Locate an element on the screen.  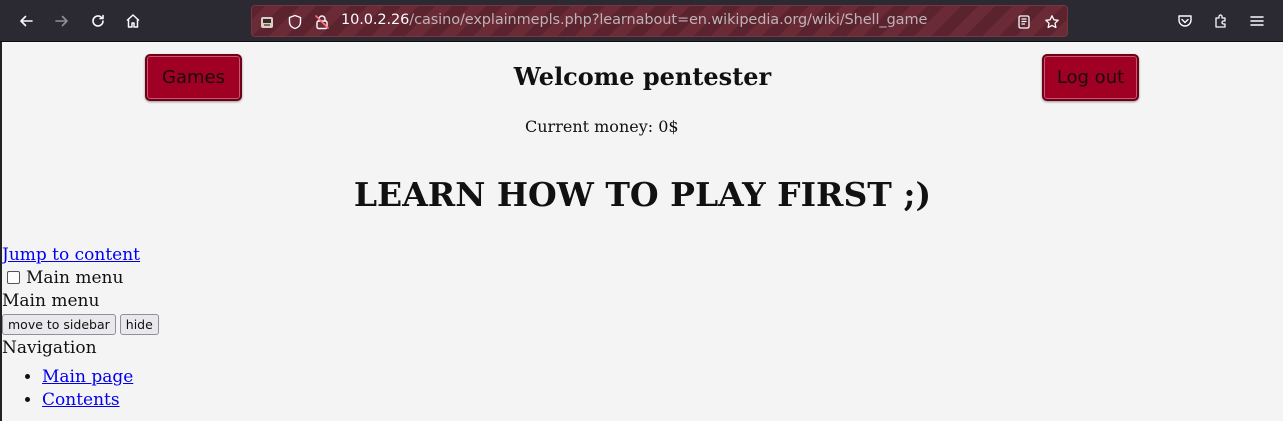
navigation-heading: Navigation is located at coordinates (49, 348).